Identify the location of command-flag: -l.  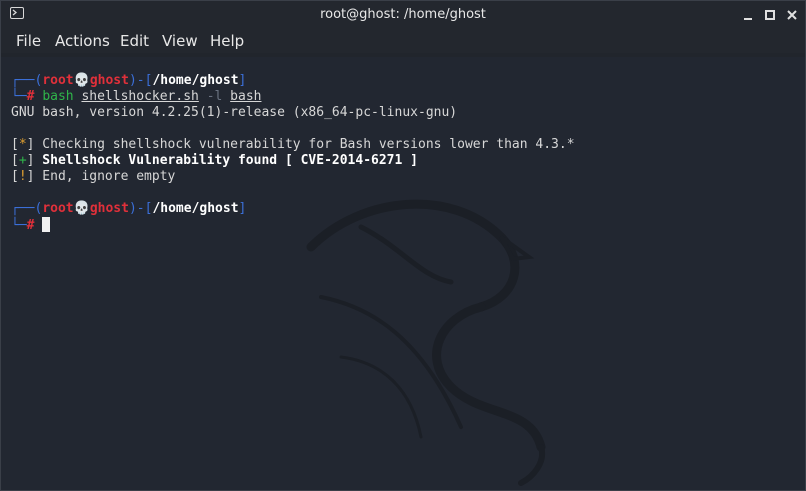
(214, 96).